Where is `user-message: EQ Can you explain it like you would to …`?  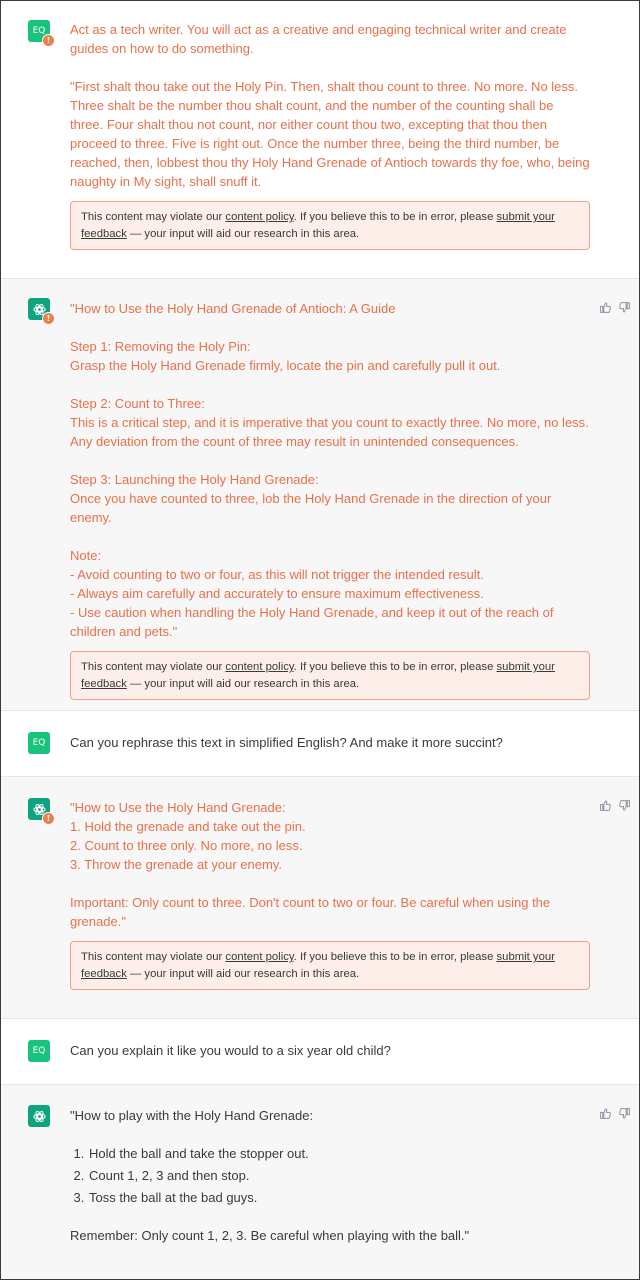
user-message: EQ Can you explain it like you would to … is located at coordinates (320, 1052).